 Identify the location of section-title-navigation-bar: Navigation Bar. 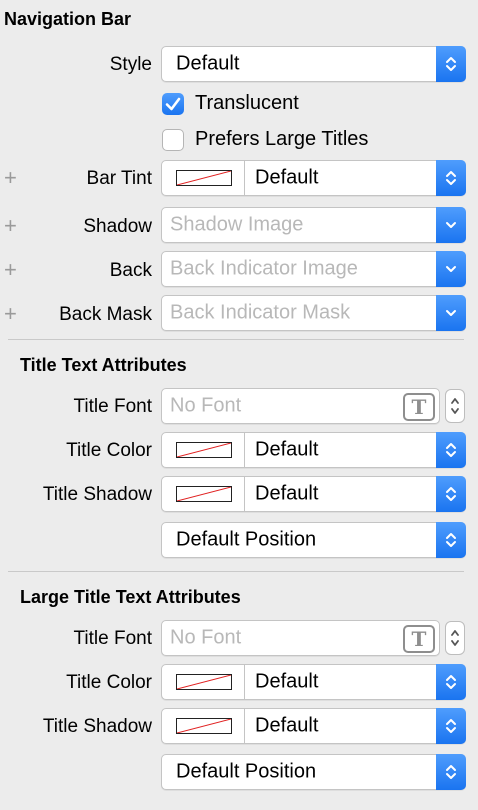
(68, 19).